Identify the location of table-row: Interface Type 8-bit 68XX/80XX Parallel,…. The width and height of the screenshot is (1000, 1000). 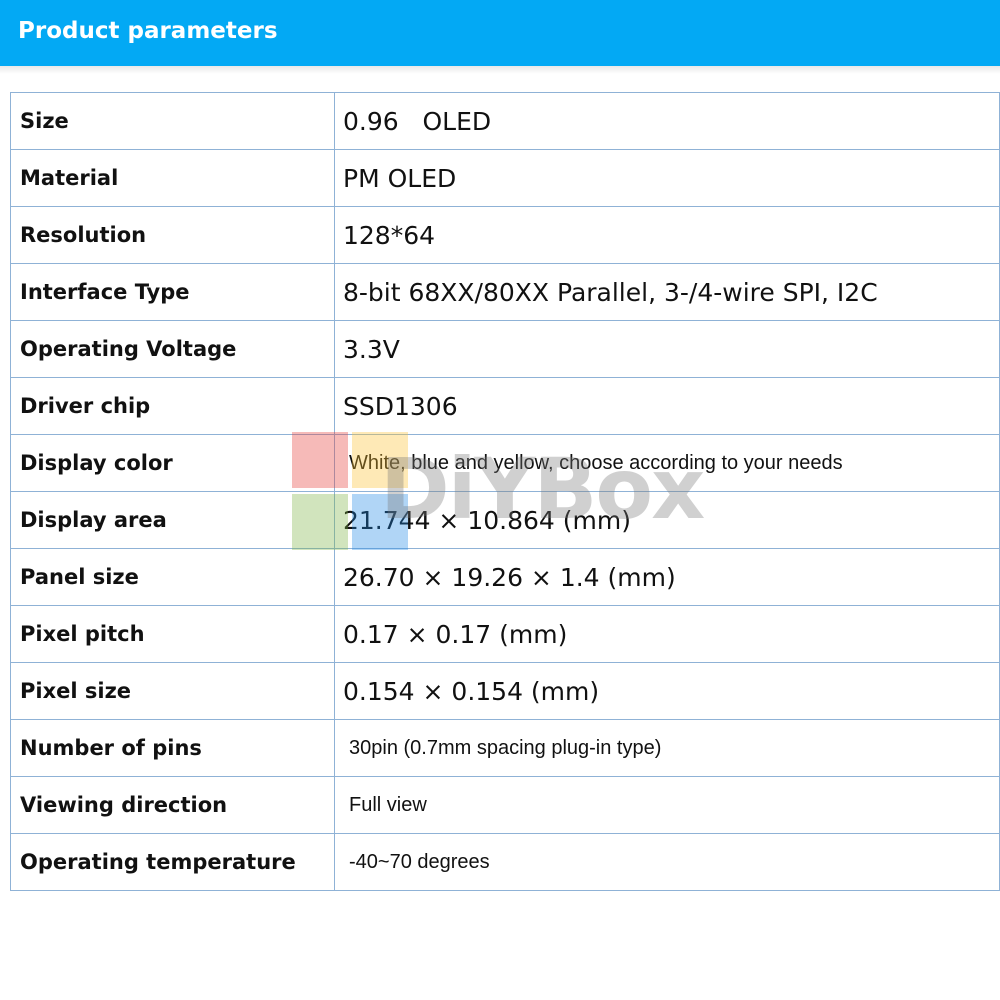
(505, 292).